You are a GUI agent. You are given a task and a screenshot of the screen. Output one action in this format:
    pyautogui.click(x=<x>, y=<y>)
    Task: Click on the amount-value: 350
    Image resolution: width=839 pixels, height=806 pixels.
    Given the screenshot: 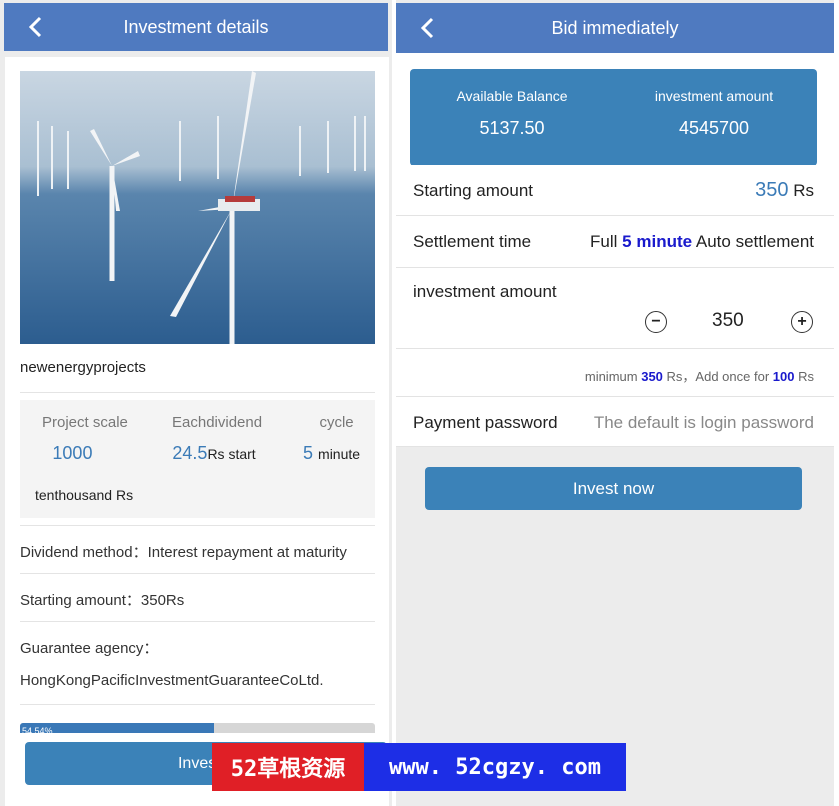 What is the action you would take?
    pyautogui.click(x=728, y=321)
    